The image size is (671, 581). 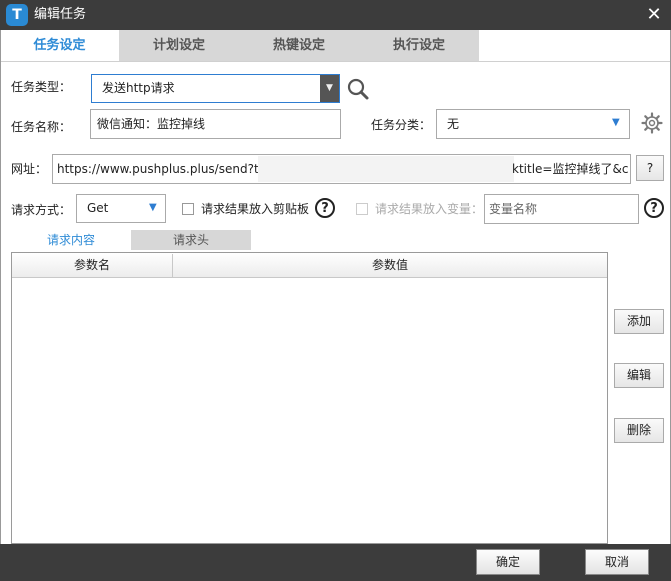 What do you see at coordinates (41, 127) in the screenshot?
I see `task-name-label: 任务名称：` at bounding box center [41, 127].